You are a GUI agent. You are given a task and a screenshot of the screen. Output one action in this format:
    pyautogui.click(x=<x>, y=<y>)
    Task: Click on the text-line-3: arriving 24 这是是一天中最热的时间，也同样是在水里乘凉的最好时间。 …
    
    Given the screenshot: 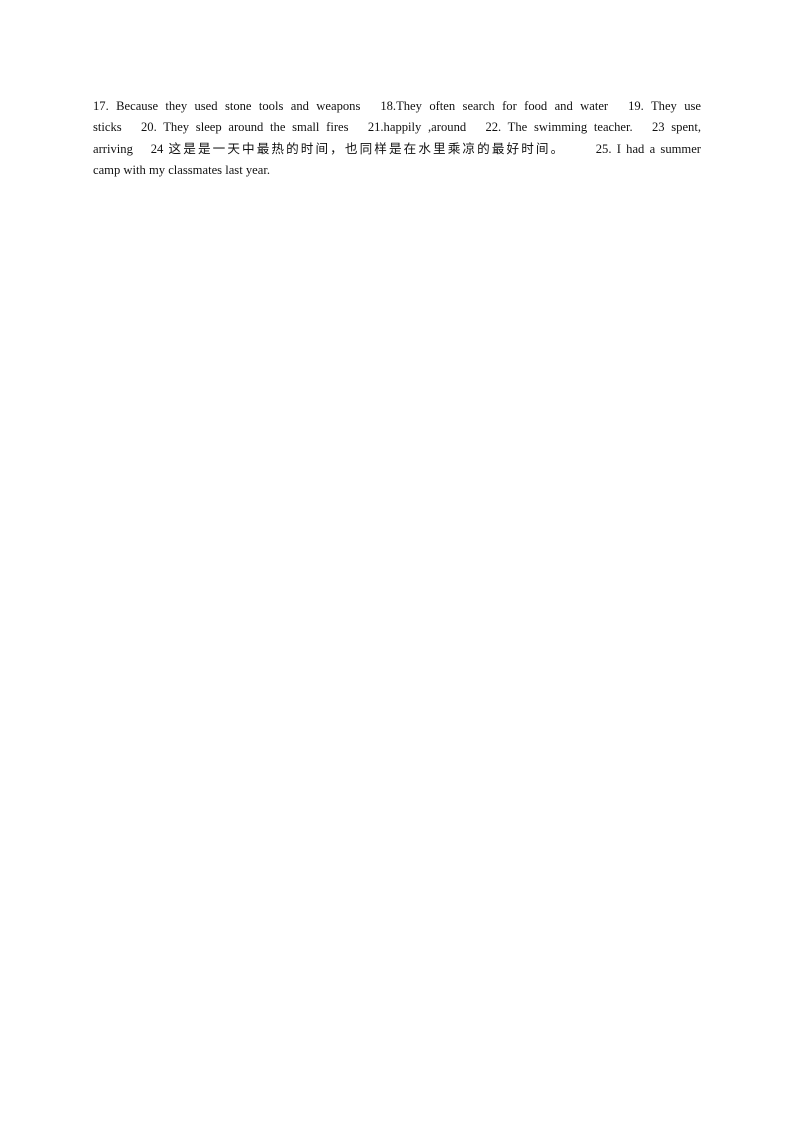 What is the action you would take?
    pyautogui.click(x=397, y=148)
    